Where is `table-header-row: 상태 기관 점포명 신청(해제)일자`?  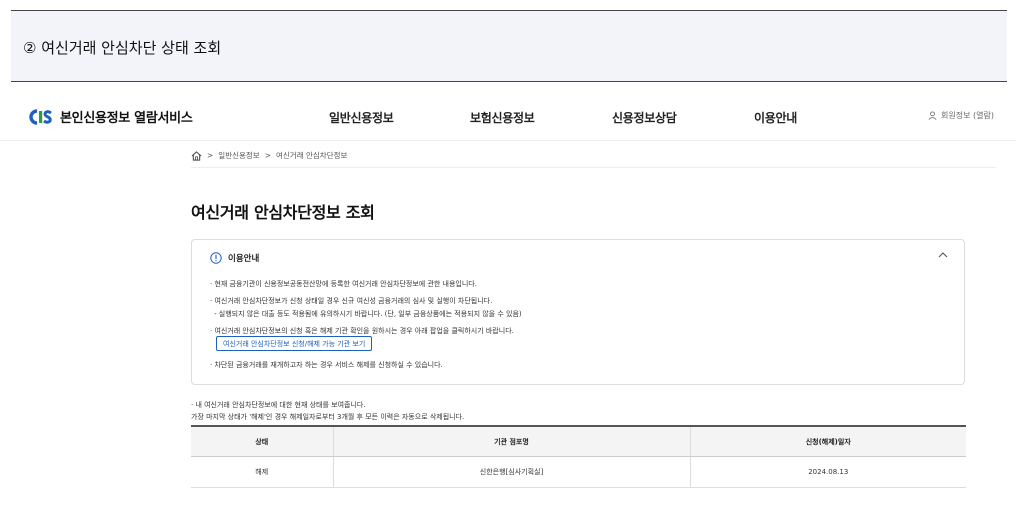
table-header-row: 상태 기관 점포명 신청(해제)일자 is located at coordinates (578, 441).